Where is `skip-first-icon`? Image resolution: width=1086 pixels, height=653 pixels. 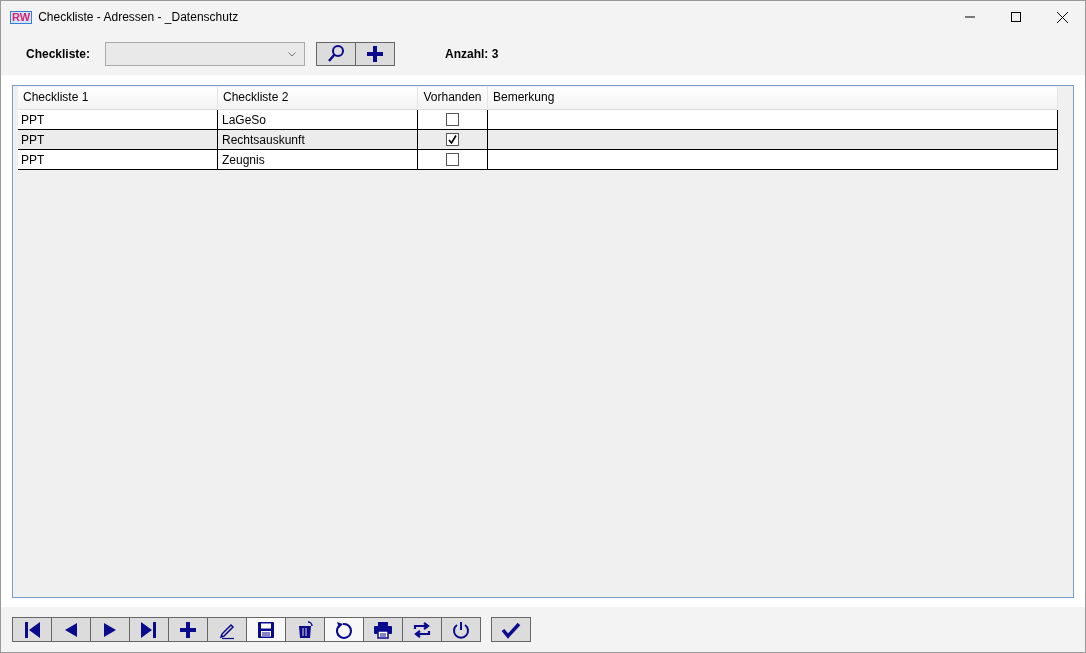
skip-first-icon is located at coordinates (32, 629).